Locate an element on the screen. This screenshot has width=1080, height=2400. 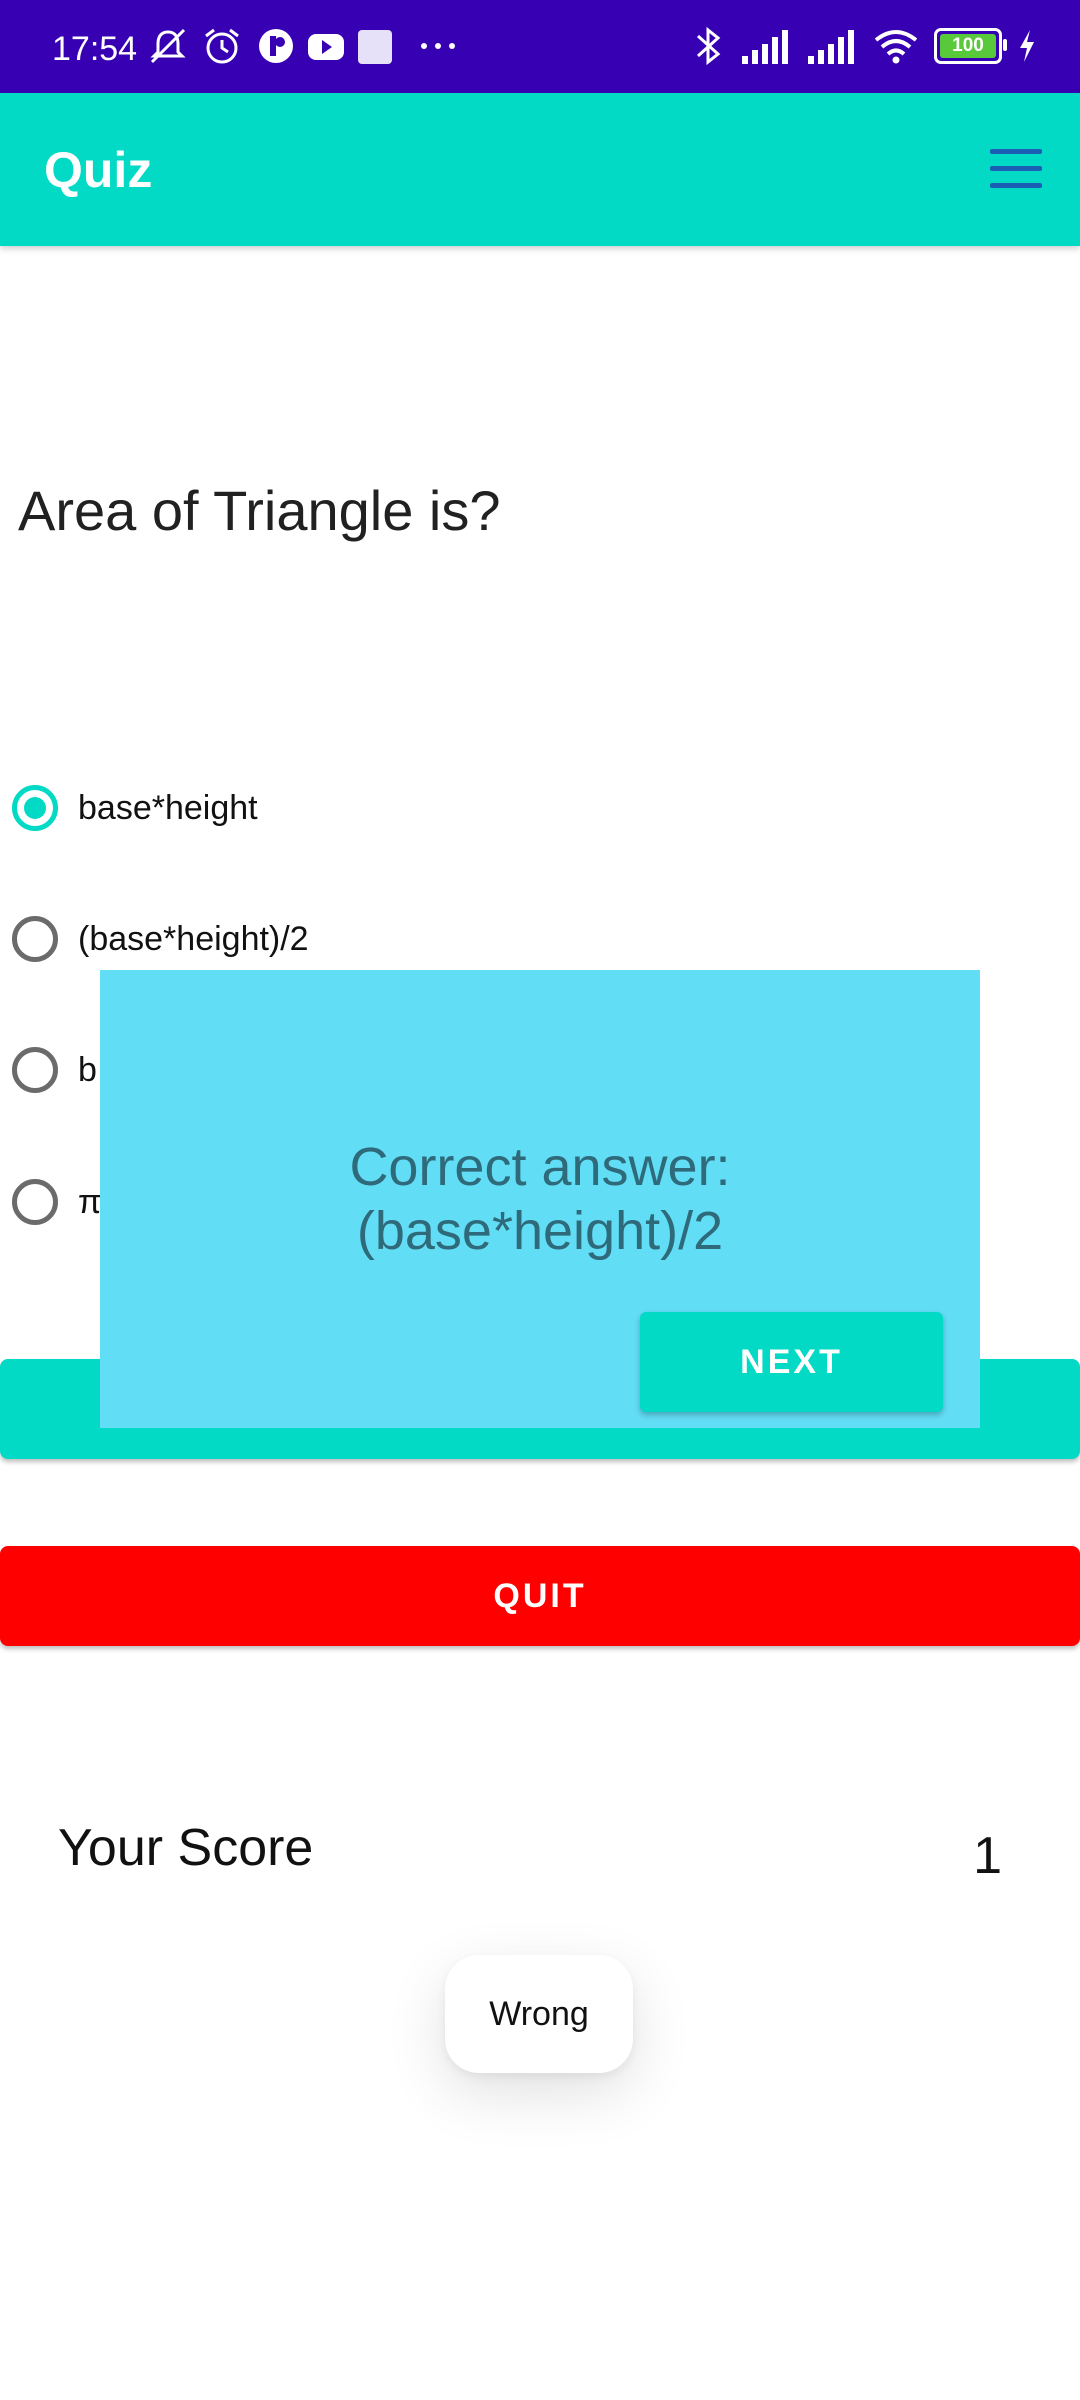
score-value: 1 is located at coordinates (987, 1856).